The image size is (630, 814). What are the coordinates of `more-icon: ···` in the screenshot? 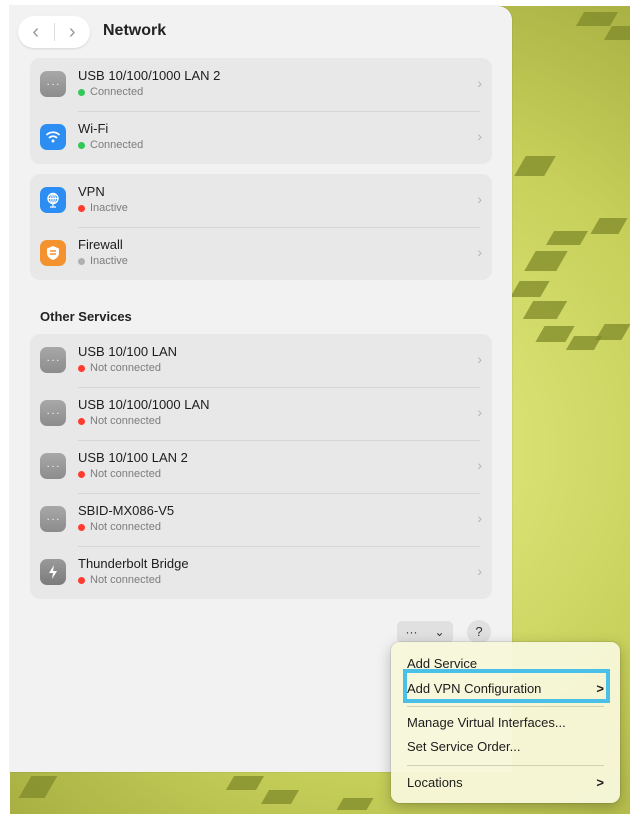 It's located at (411, 632).